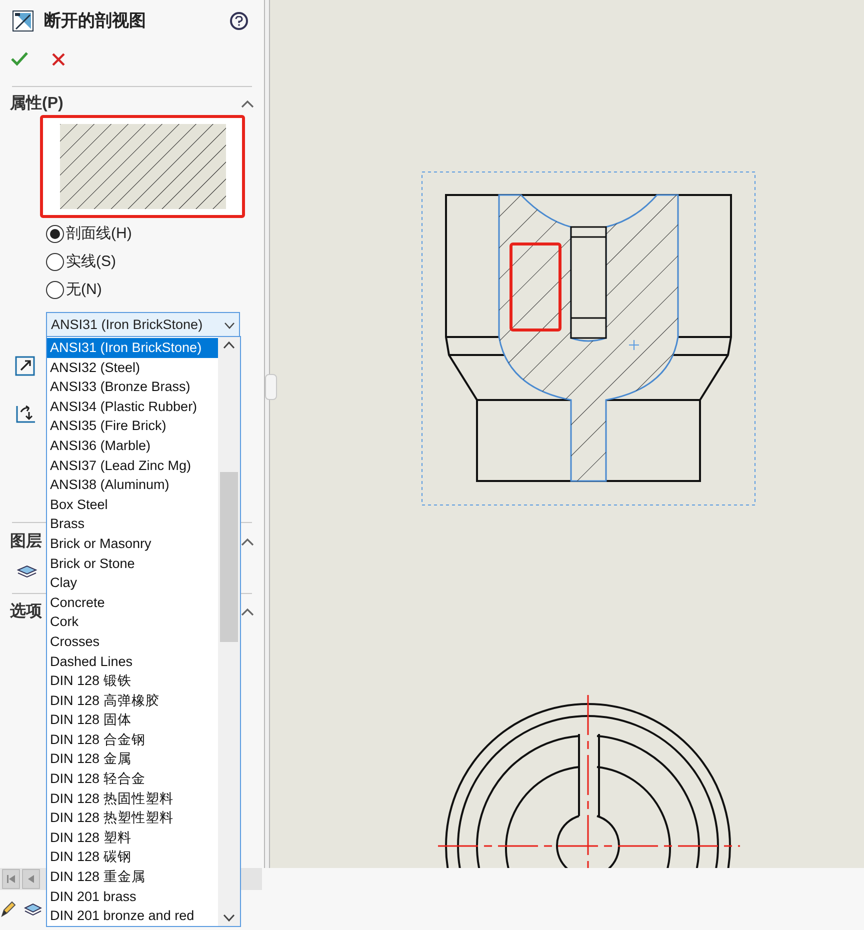 The height and width of the screenshot is (930, 864). What do you see at coordinates (132, 583) in the screenshot?
I see `dropdown-option: Clay` at bounding box center [132, 583].